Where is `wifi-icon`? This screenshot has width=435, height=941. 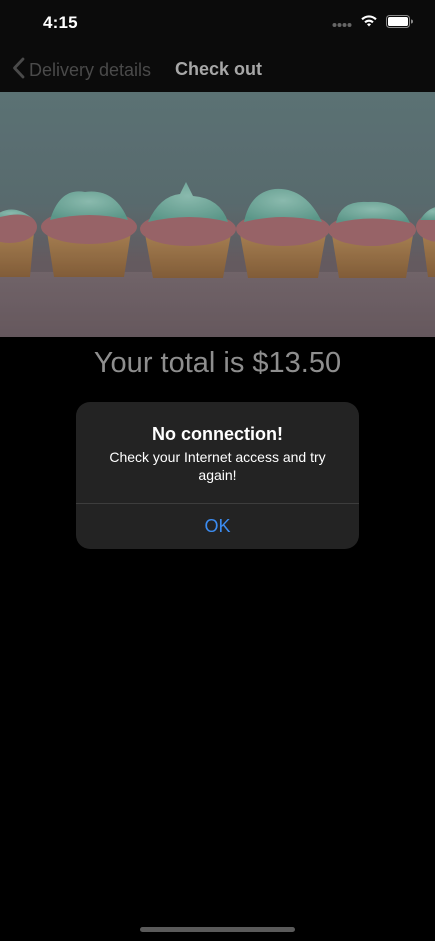
wifi-icon is located at coordinates (369, 23).